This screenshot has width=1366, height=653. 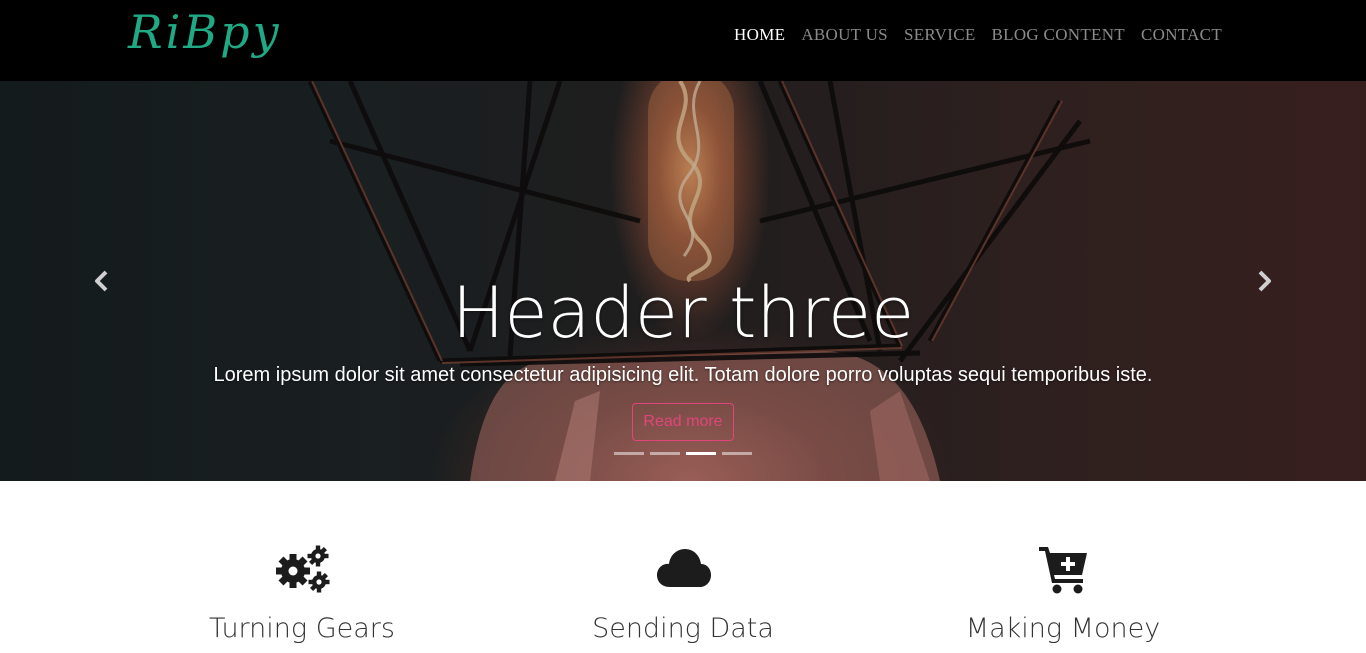 I want to click on nav-item-home: HOME, so click(x=759, y=35).